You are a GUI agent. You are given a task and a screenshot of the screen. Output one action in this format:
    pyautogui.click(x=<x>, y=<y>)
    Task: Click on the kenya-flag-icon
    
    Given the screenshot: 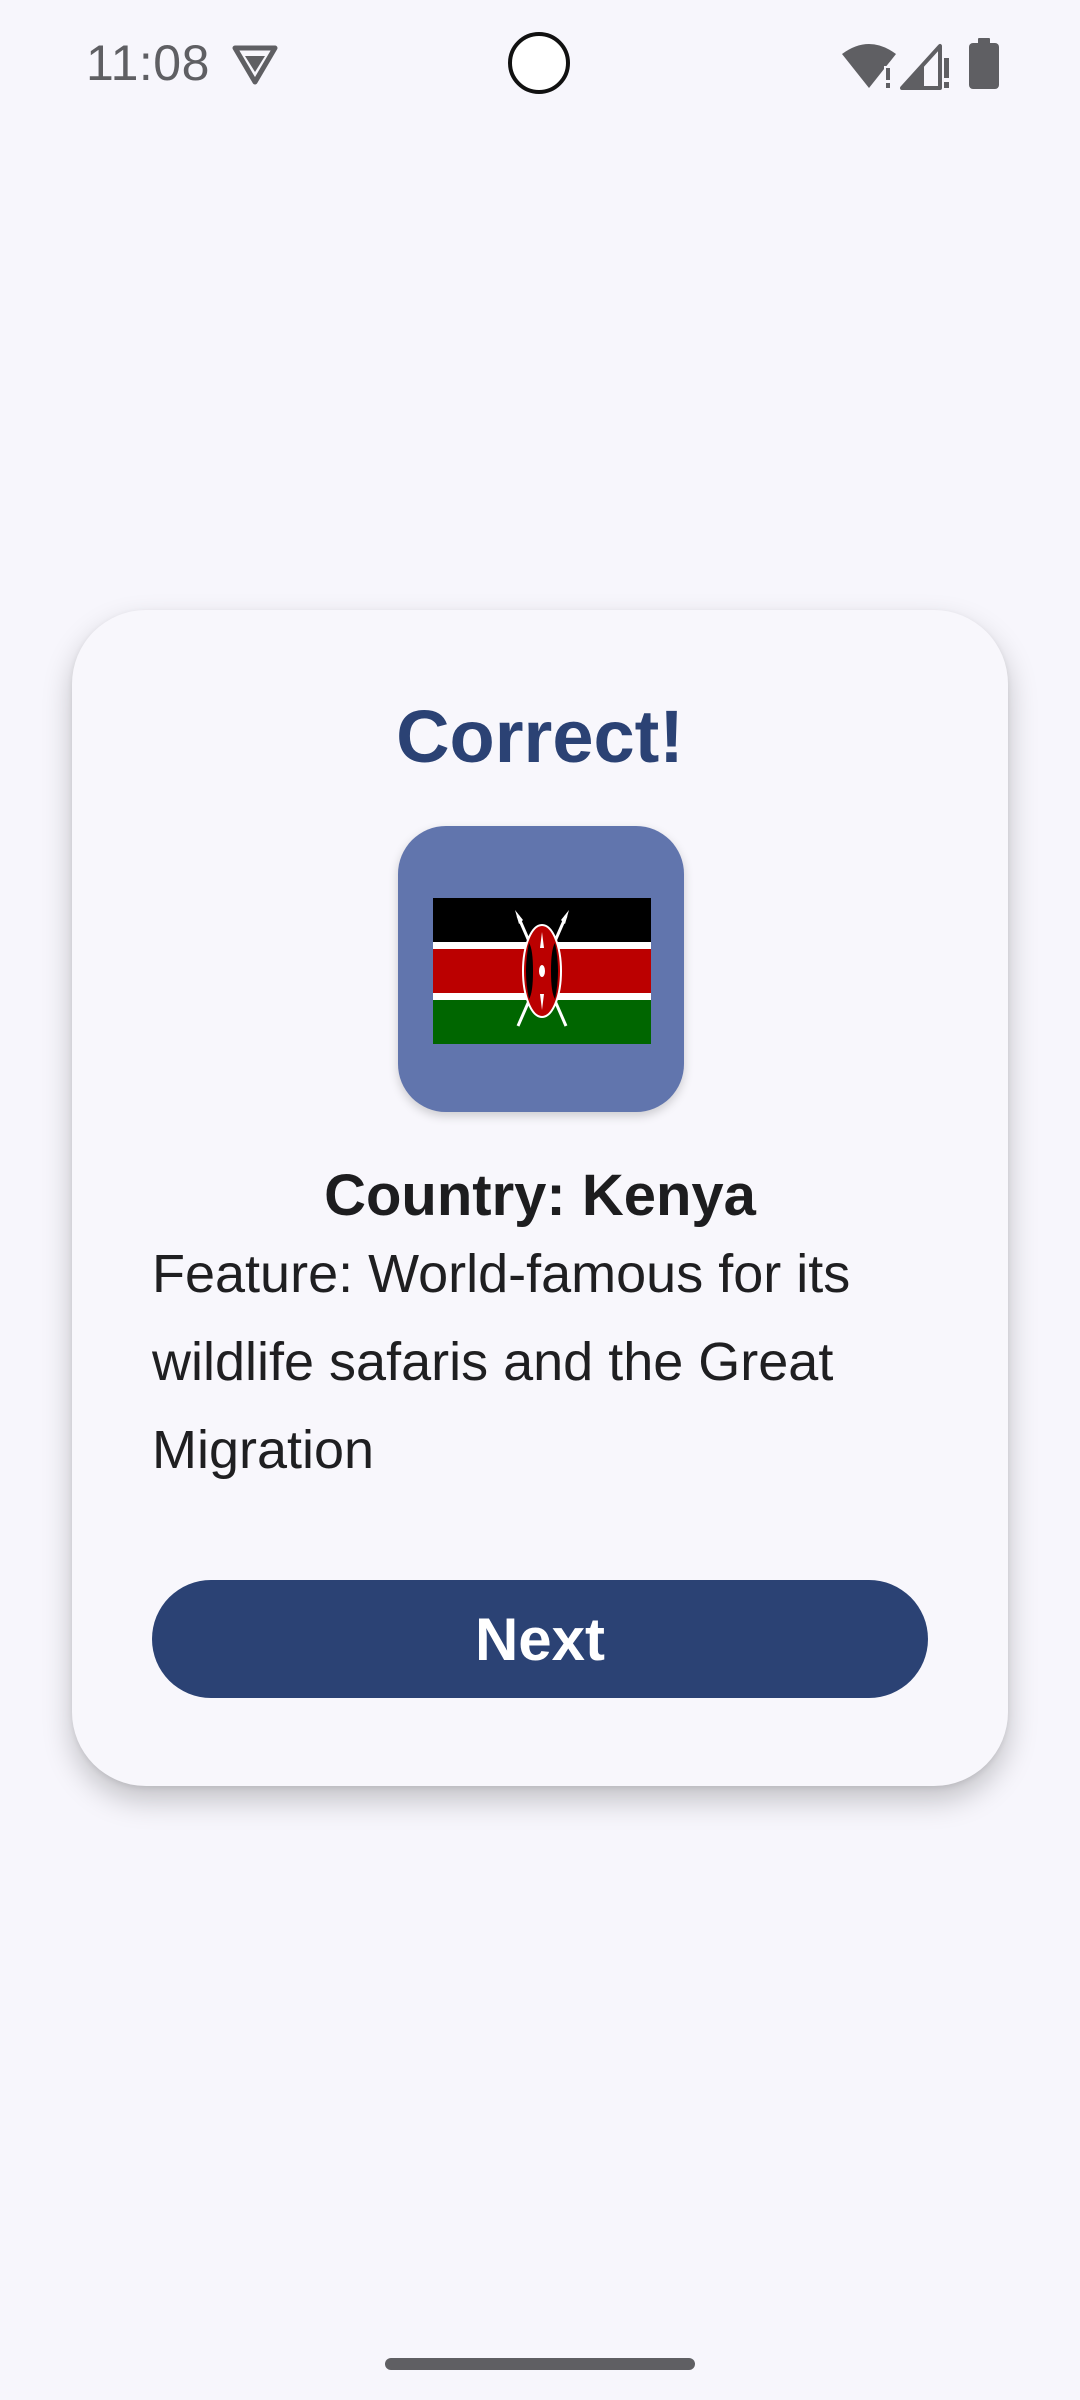 What is the action you would take?
    pyautogui.click(x=542, y=971)
    